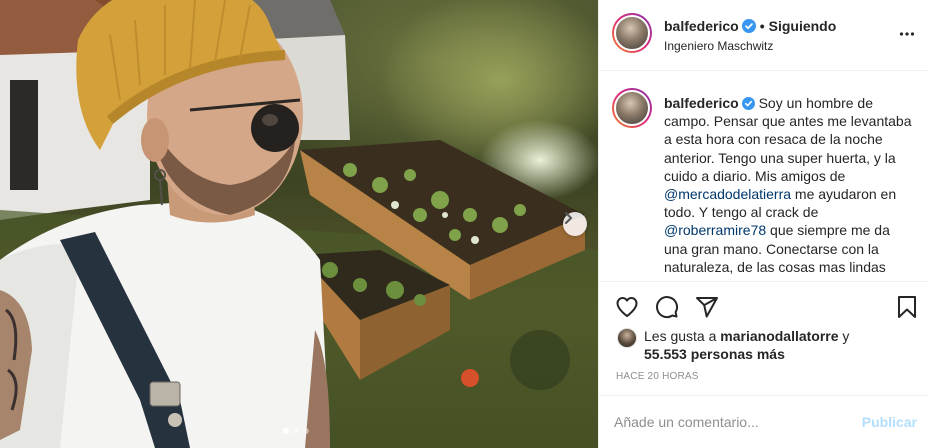  I want to click on caption-avatar, so click(632, 108).